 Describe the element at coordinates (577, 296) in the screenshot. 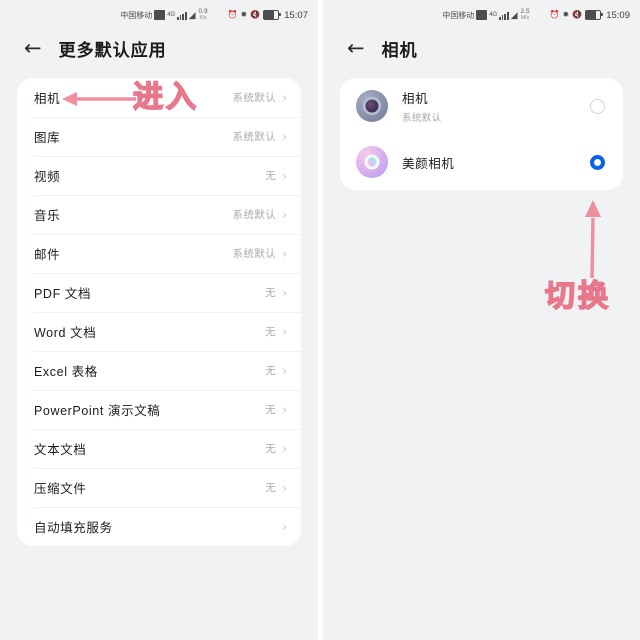

I see `annotation-switch-text: 切换` at that location.